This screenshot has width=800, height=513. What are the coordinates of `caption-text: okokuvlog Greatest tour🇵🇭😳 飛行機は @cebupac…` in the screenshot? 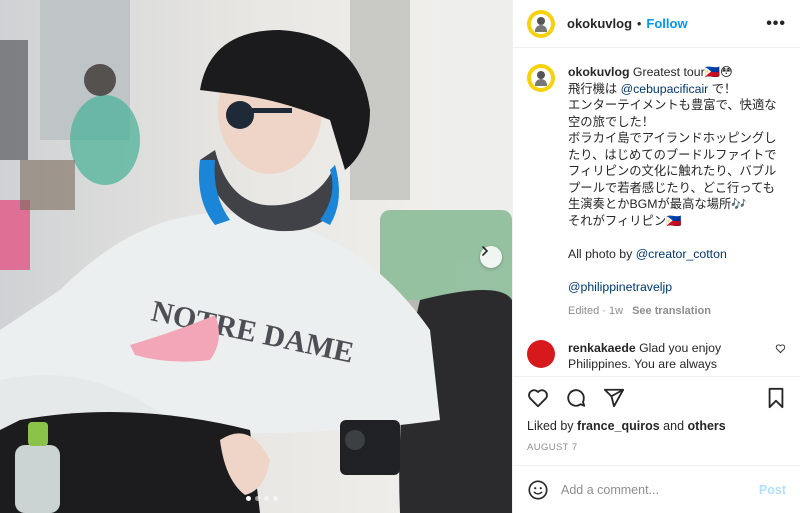 It's located at (677, 192).